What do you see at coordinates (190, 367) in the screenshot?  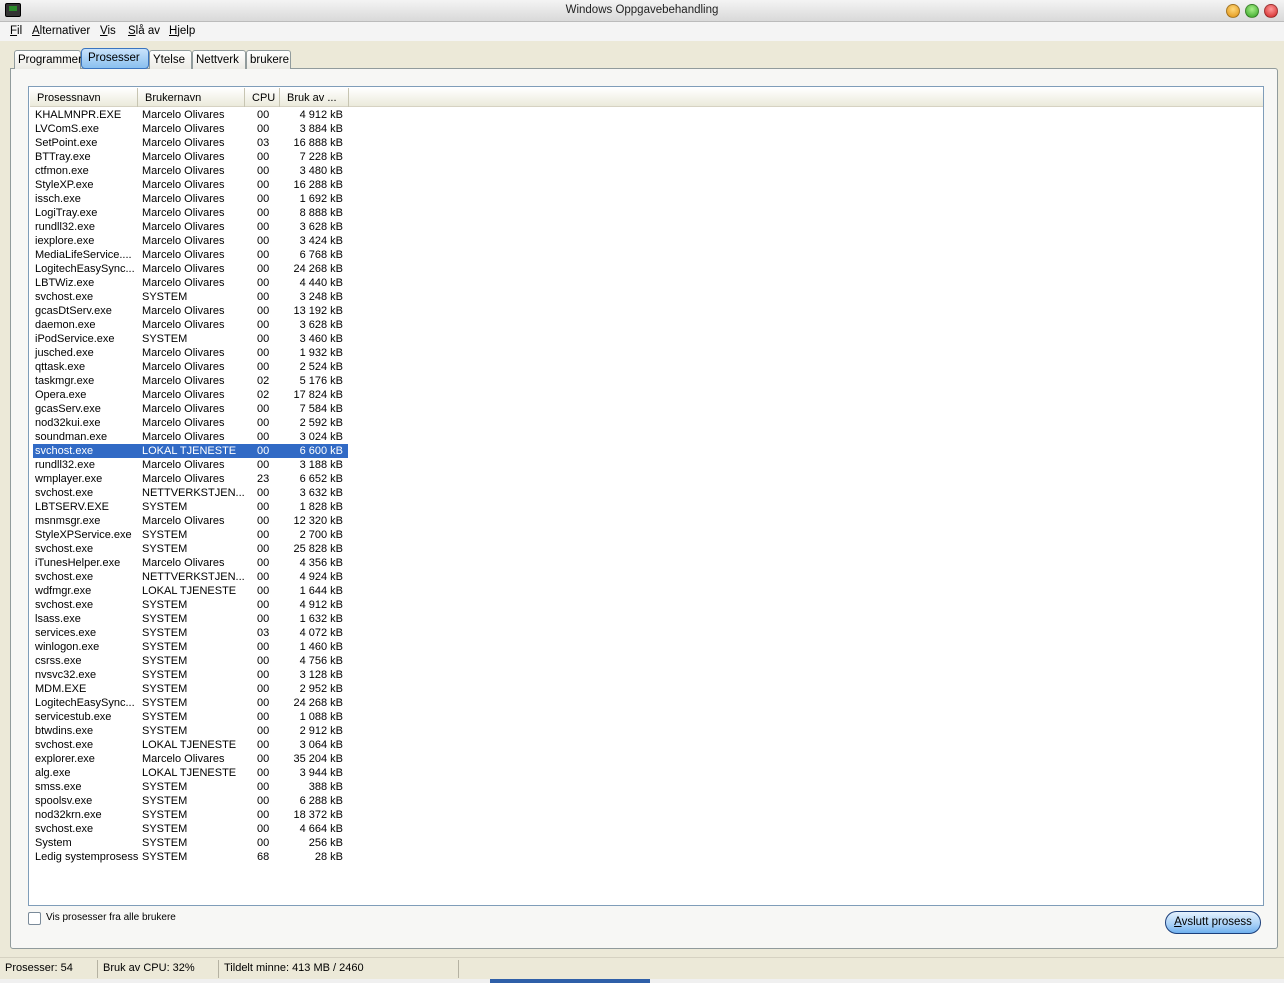 I see `table-row: qttask.exe Marcelo Olivares 00 2 524 kB` at bounding box center [190, 367].